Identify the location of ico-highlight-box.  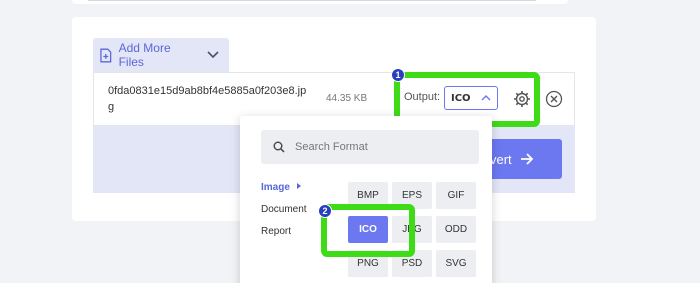
(368, 230).